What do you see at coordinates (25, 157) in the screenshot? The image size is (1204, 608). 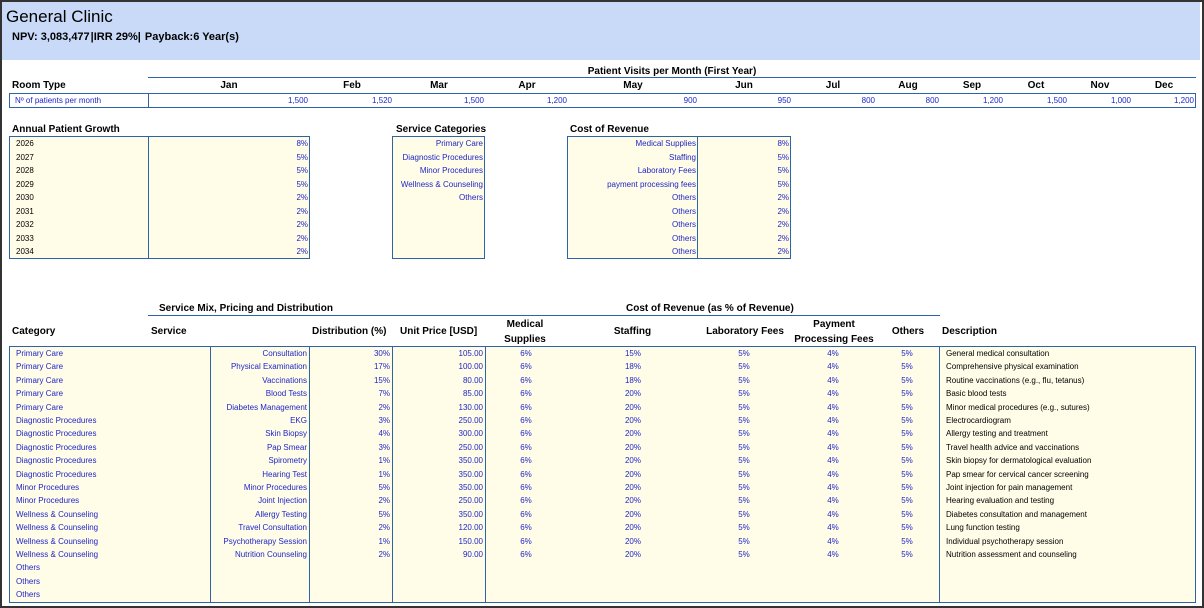 I see `growth-year: 2027` at bounding box center [25, 157].